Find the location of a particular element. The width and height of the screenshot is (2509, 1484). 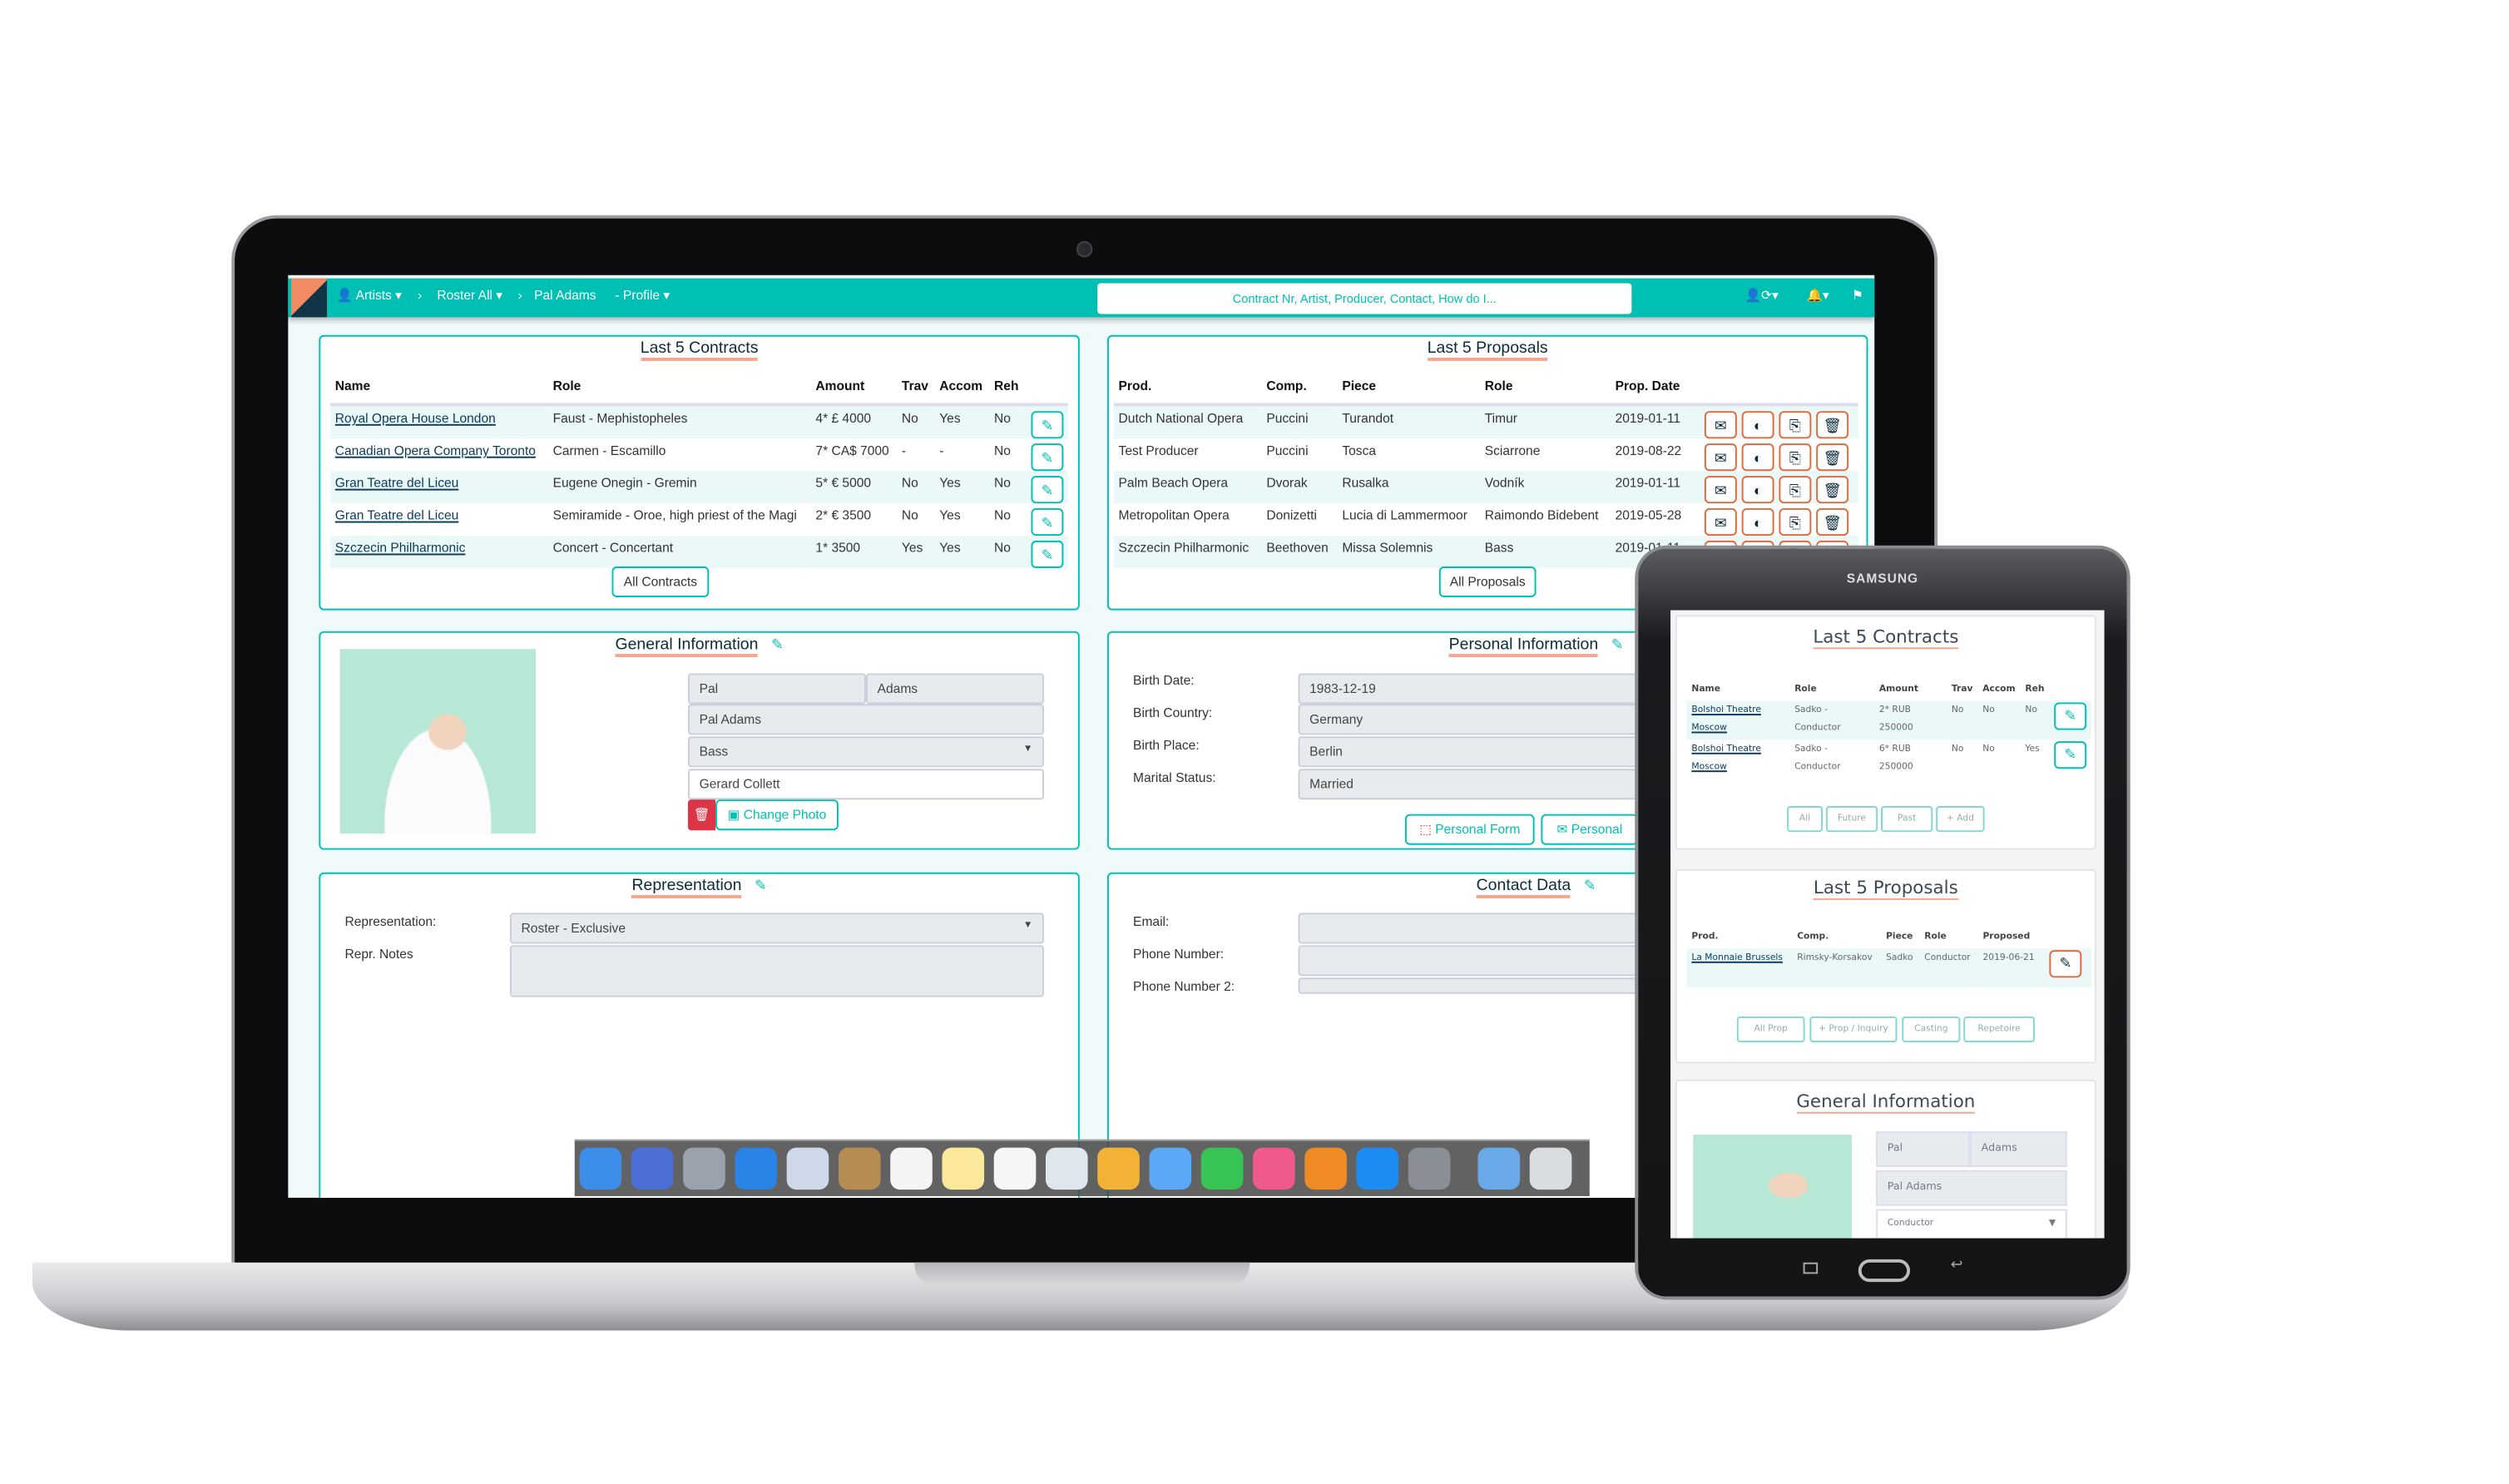

row-link: Canadian Opera Company Toronto is located at coordinates (435, 450).